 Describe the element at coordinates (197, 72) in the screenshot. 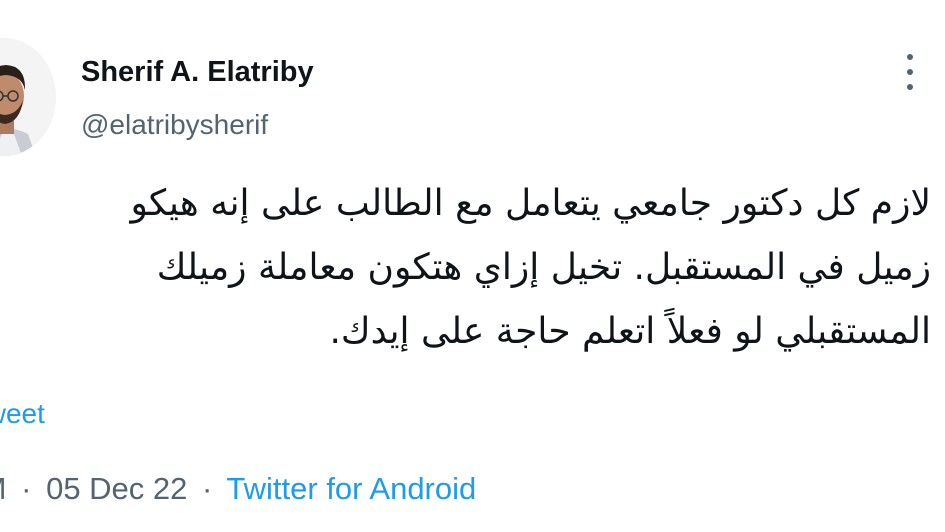

I see `author-display-name: Sherif A. Elatriby` at that location.